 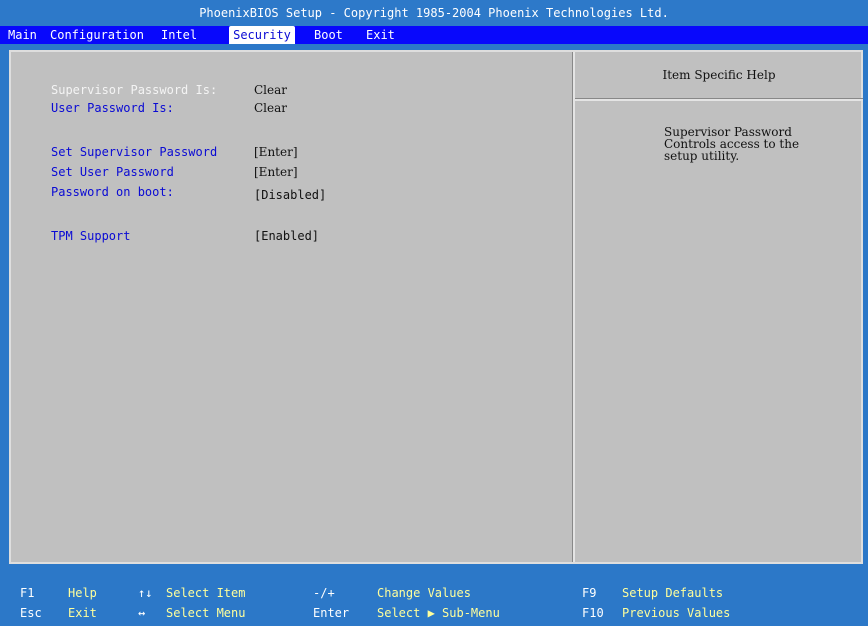 What do you see at coordinates (97, 35) in the screenshot?
I see `tab-configuration: Configuration` at bounding box center [97, 35].